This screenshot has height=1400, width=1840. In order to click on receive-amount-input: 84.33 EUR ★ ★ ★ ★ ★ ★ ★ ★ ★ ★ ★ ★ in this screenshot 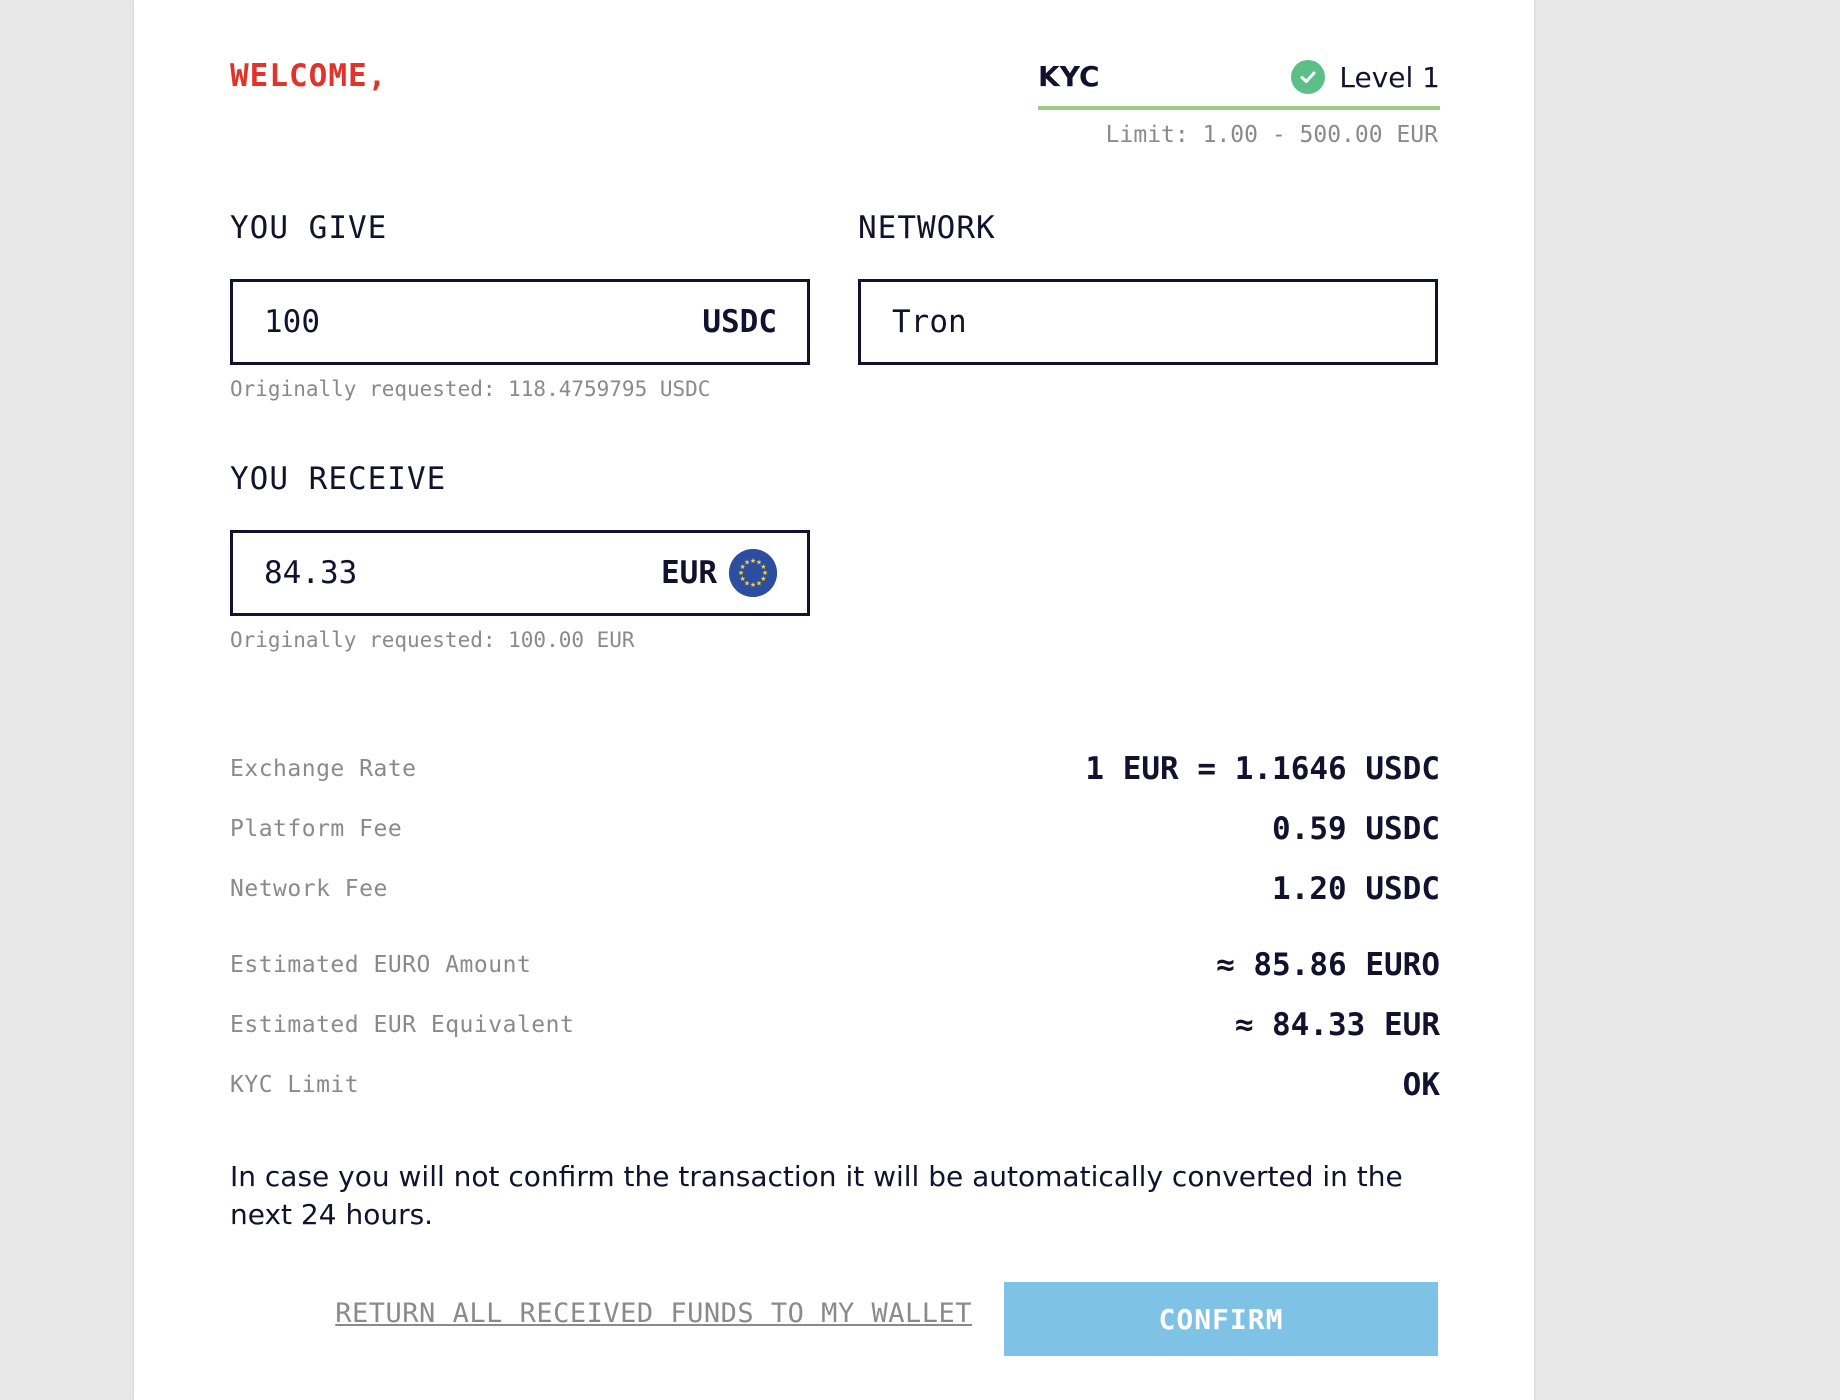, I will do `click(520, 573)`.